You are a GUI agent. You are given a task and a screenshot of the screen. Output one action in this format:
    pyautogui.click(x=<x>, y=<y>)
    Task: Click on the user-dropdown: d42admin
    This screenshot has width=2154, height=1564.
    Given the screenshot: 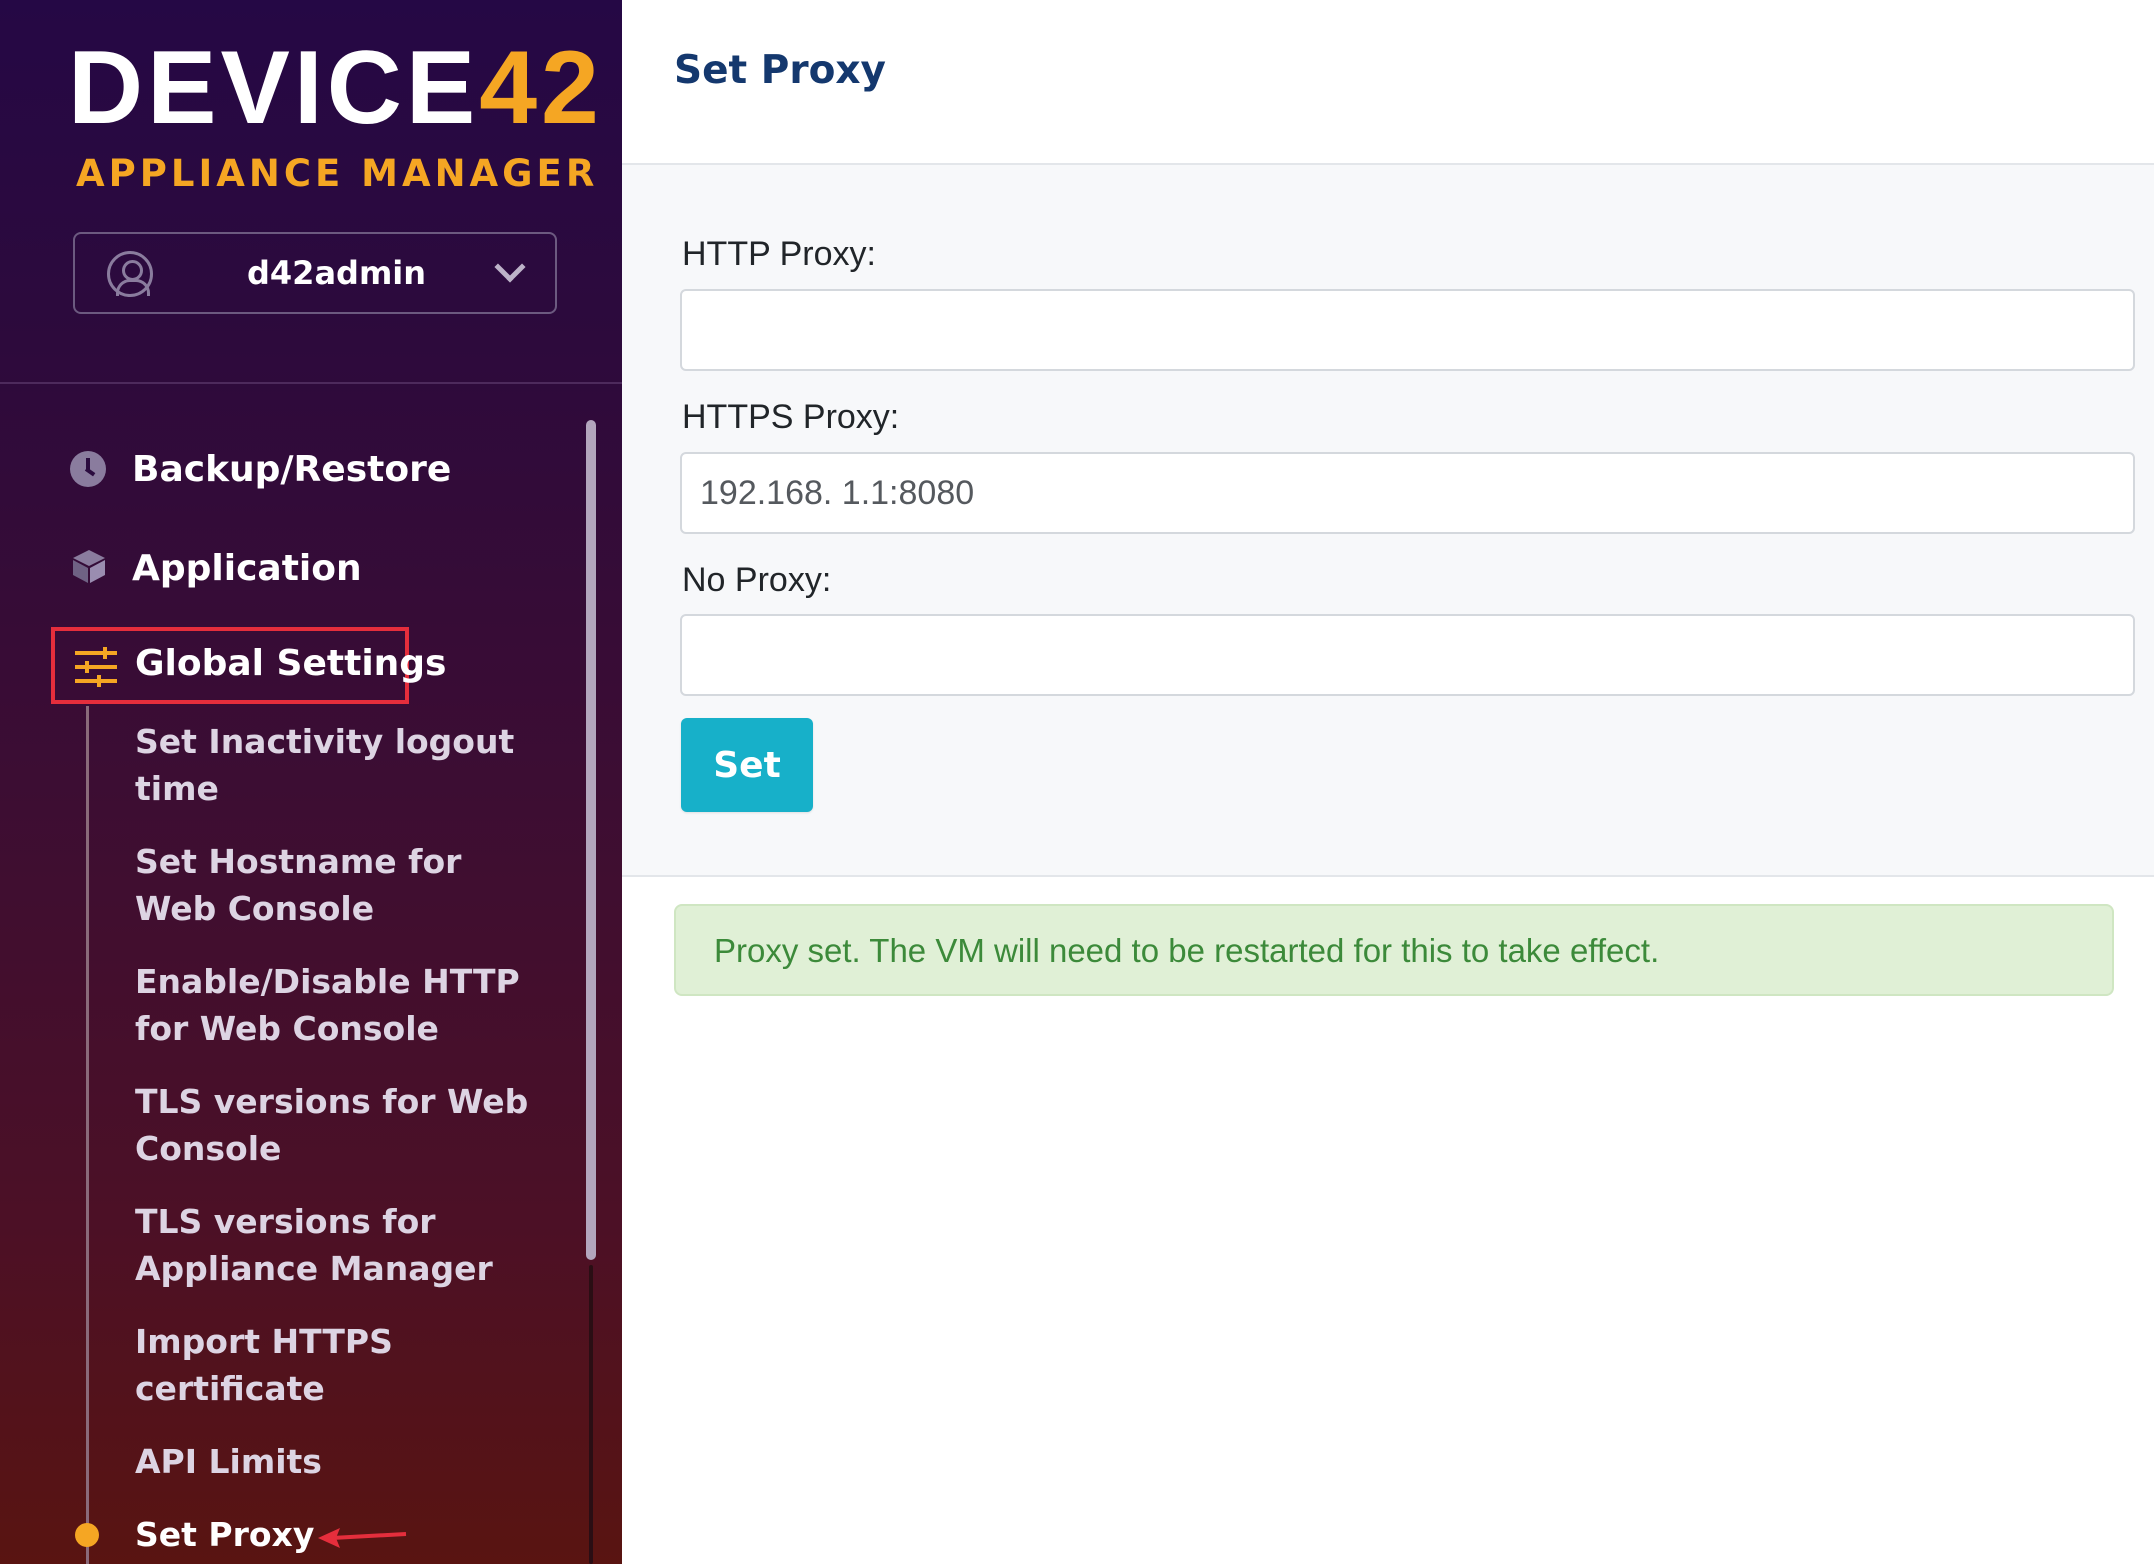 What is the action you would take?
    pyautogui.click(x=315, y=273)
    